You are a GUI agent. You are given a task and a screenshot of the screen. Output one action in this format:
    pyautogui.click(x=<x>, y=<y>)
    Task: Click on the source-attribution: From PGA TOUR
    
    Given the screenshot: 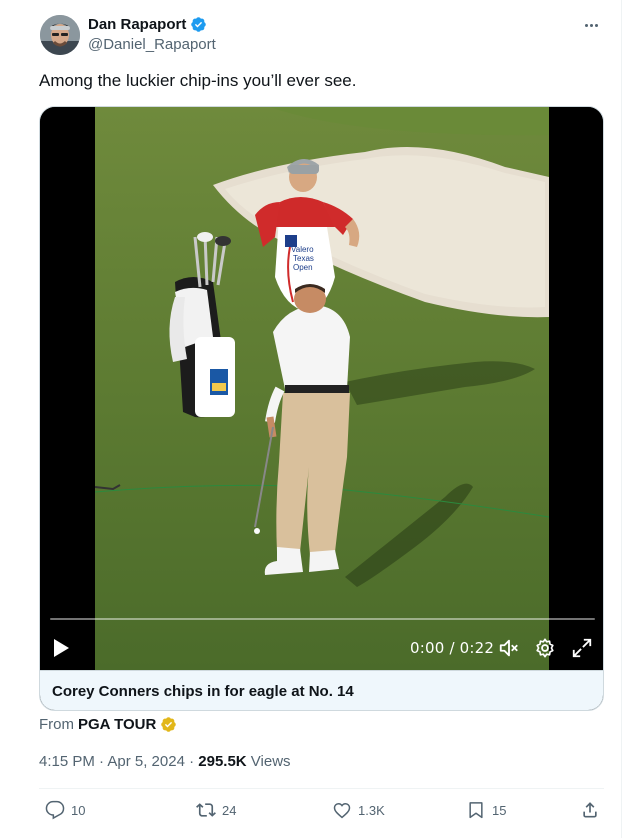 What is the action you would take?
    pyautogui.click(x=108, y=724)
    